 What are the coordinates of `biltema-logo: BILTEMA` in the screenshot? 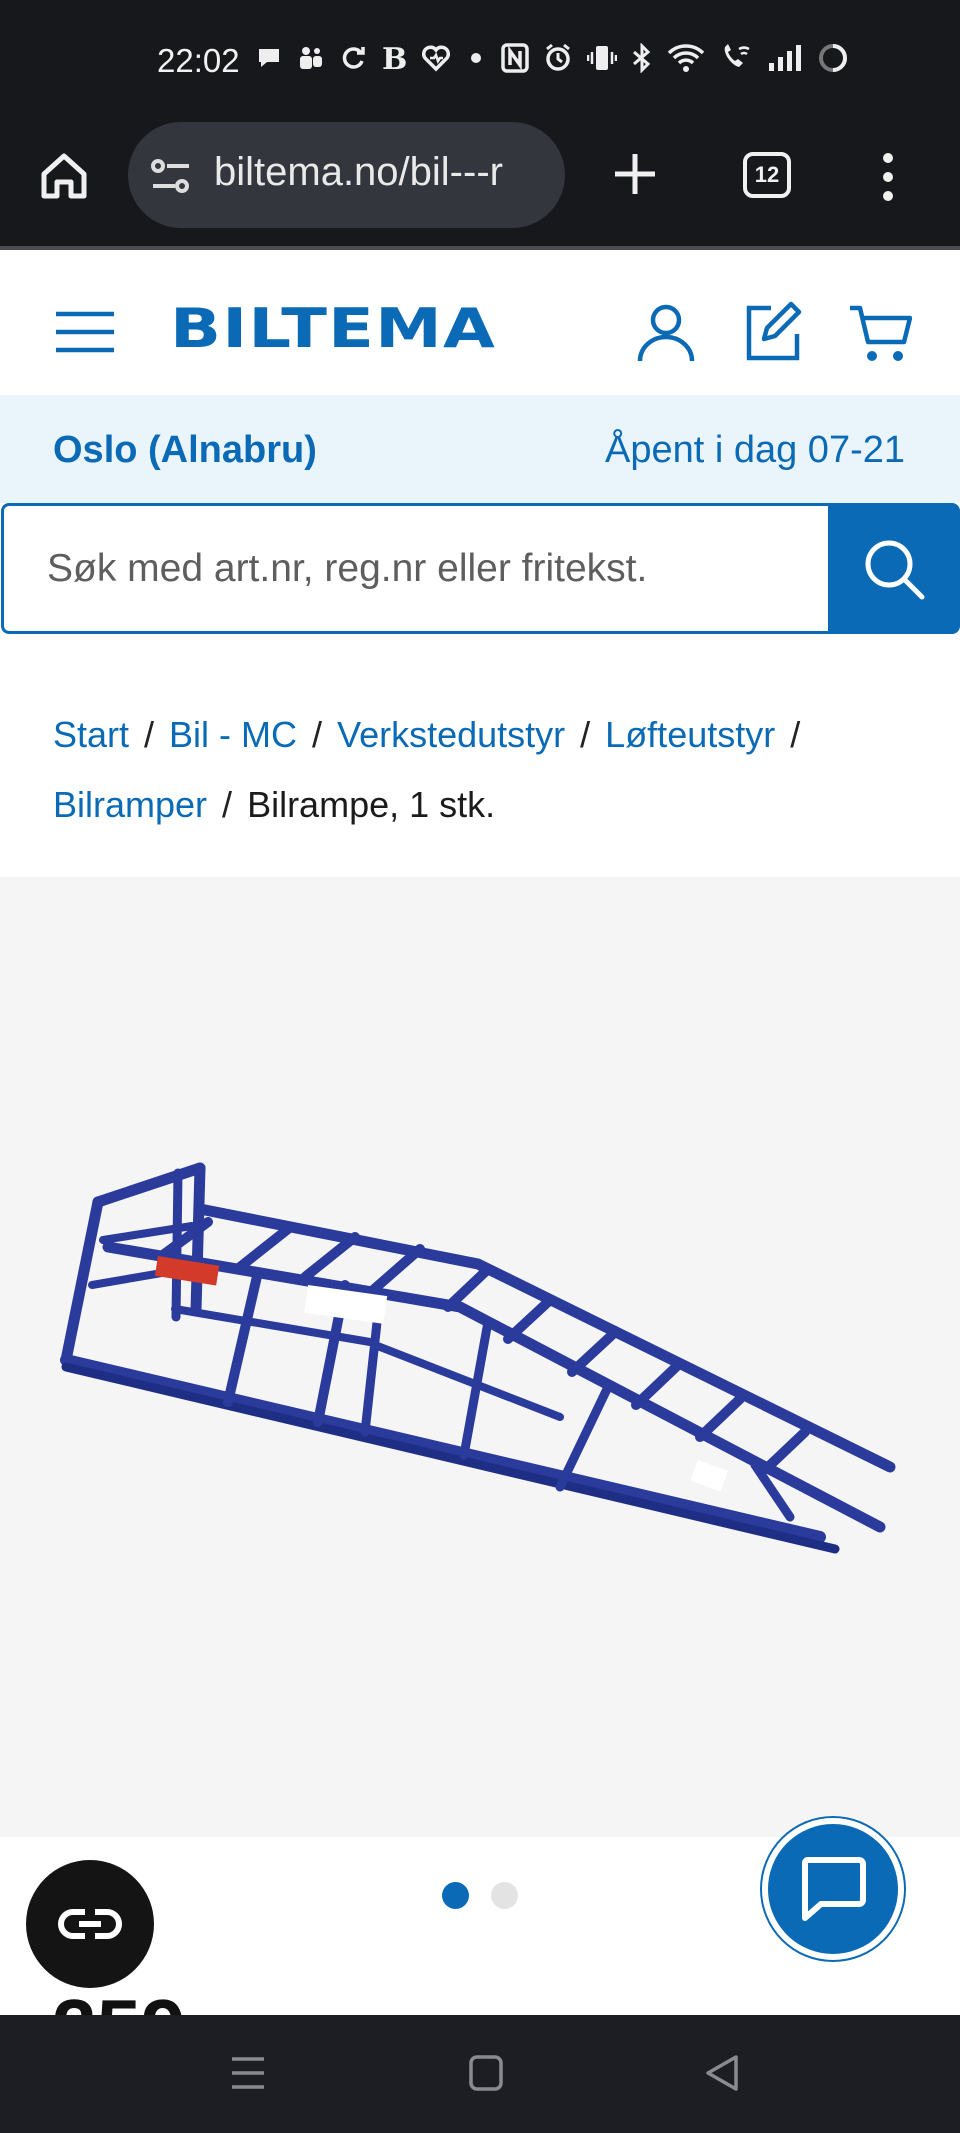 It's located at (333, 329).